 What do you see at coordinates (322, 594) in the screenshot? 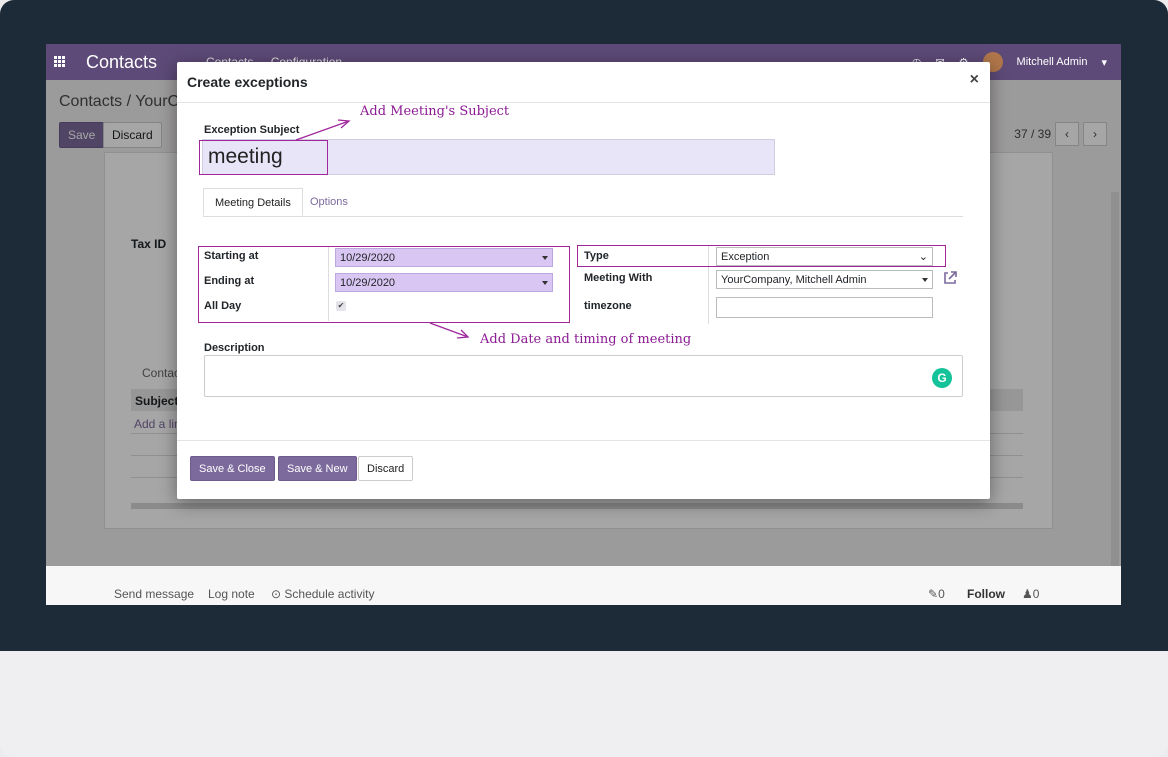
I see `schedule-activity-button: ⊙ Schedule activity` at bounding box center [322, 594].